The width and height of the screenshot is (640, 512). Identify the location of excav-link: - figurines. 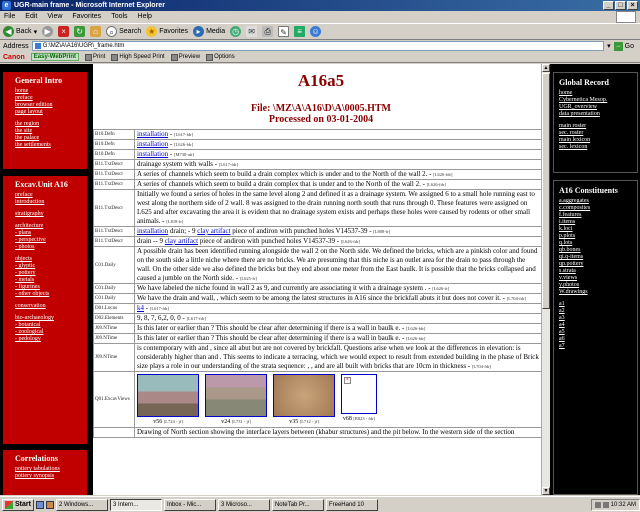
(51, 287).